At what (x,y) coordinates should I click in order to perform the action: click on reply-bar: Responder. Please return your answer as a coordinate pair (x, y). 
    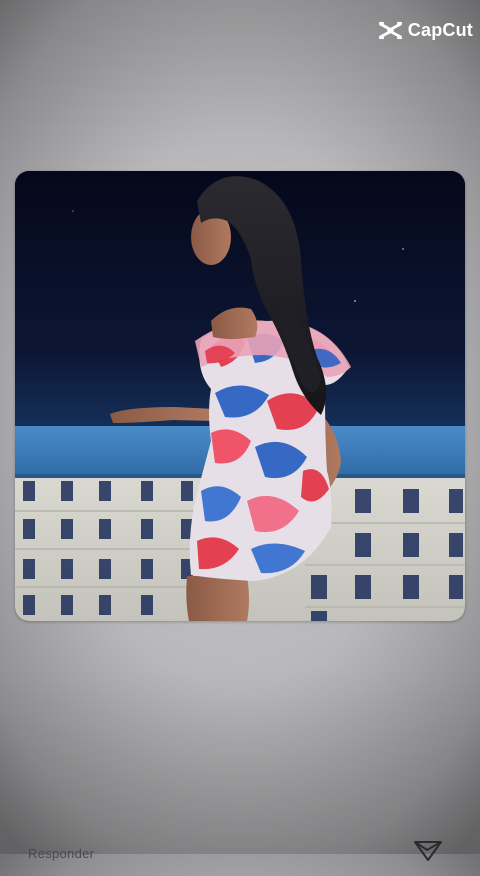
    Looking at the image, I should click on (240, 856).